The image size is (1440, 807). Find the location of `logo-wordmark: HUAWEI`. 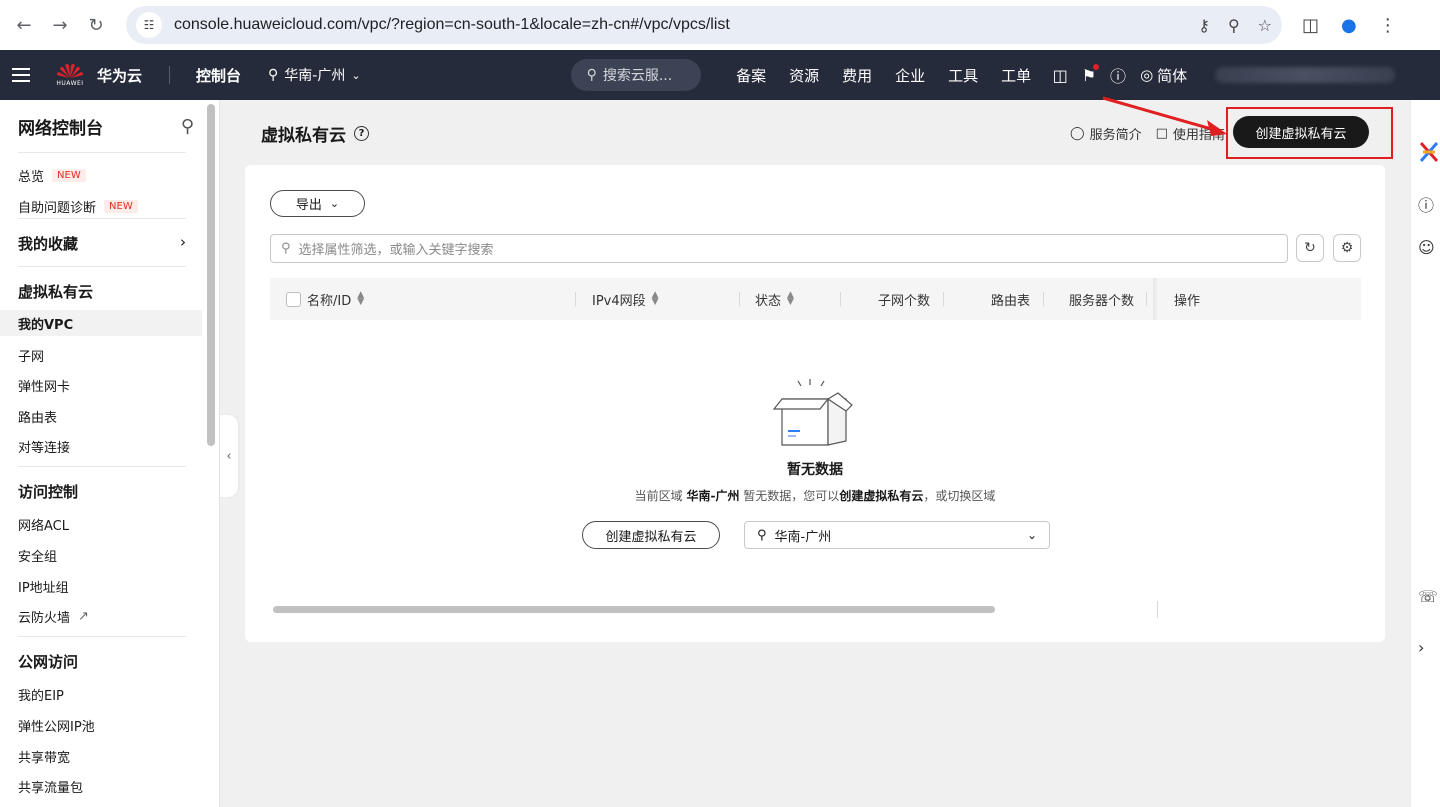

logo-wordmark: HUAWEI is located at coordinates (70, 83).